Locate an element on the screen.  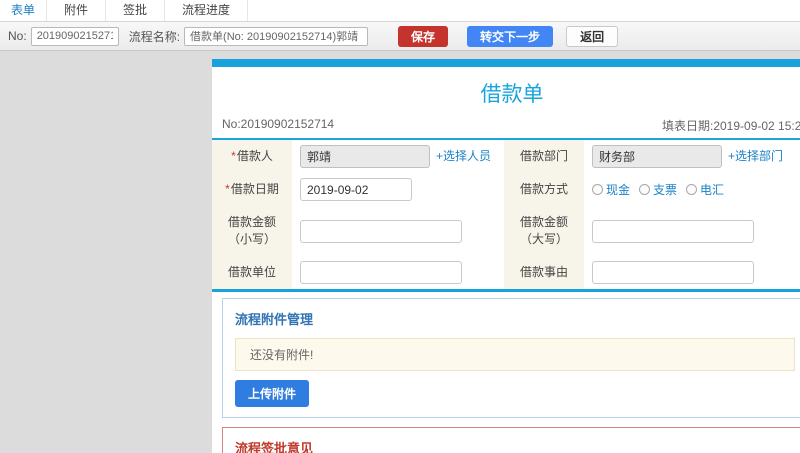
table-row: 借款金额（小写） 借款金额（大写） is located at coordinates (506, 231).